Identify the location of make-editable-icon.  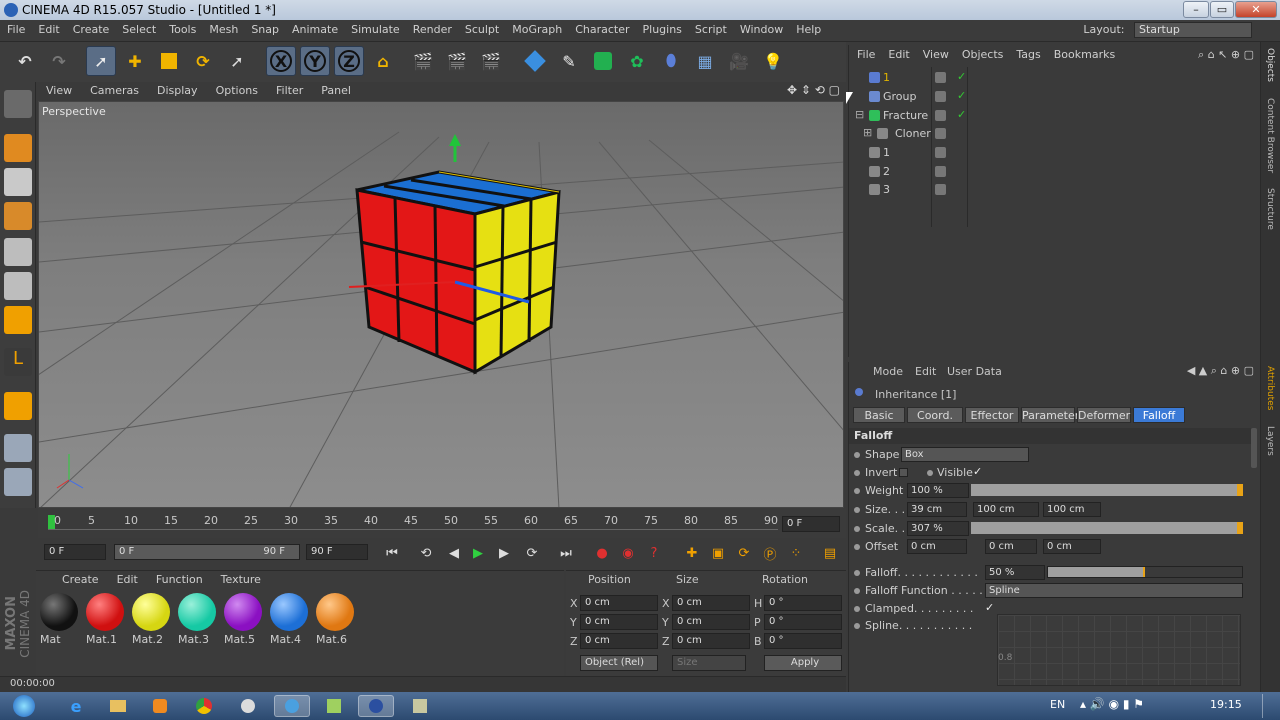
(18, 104).